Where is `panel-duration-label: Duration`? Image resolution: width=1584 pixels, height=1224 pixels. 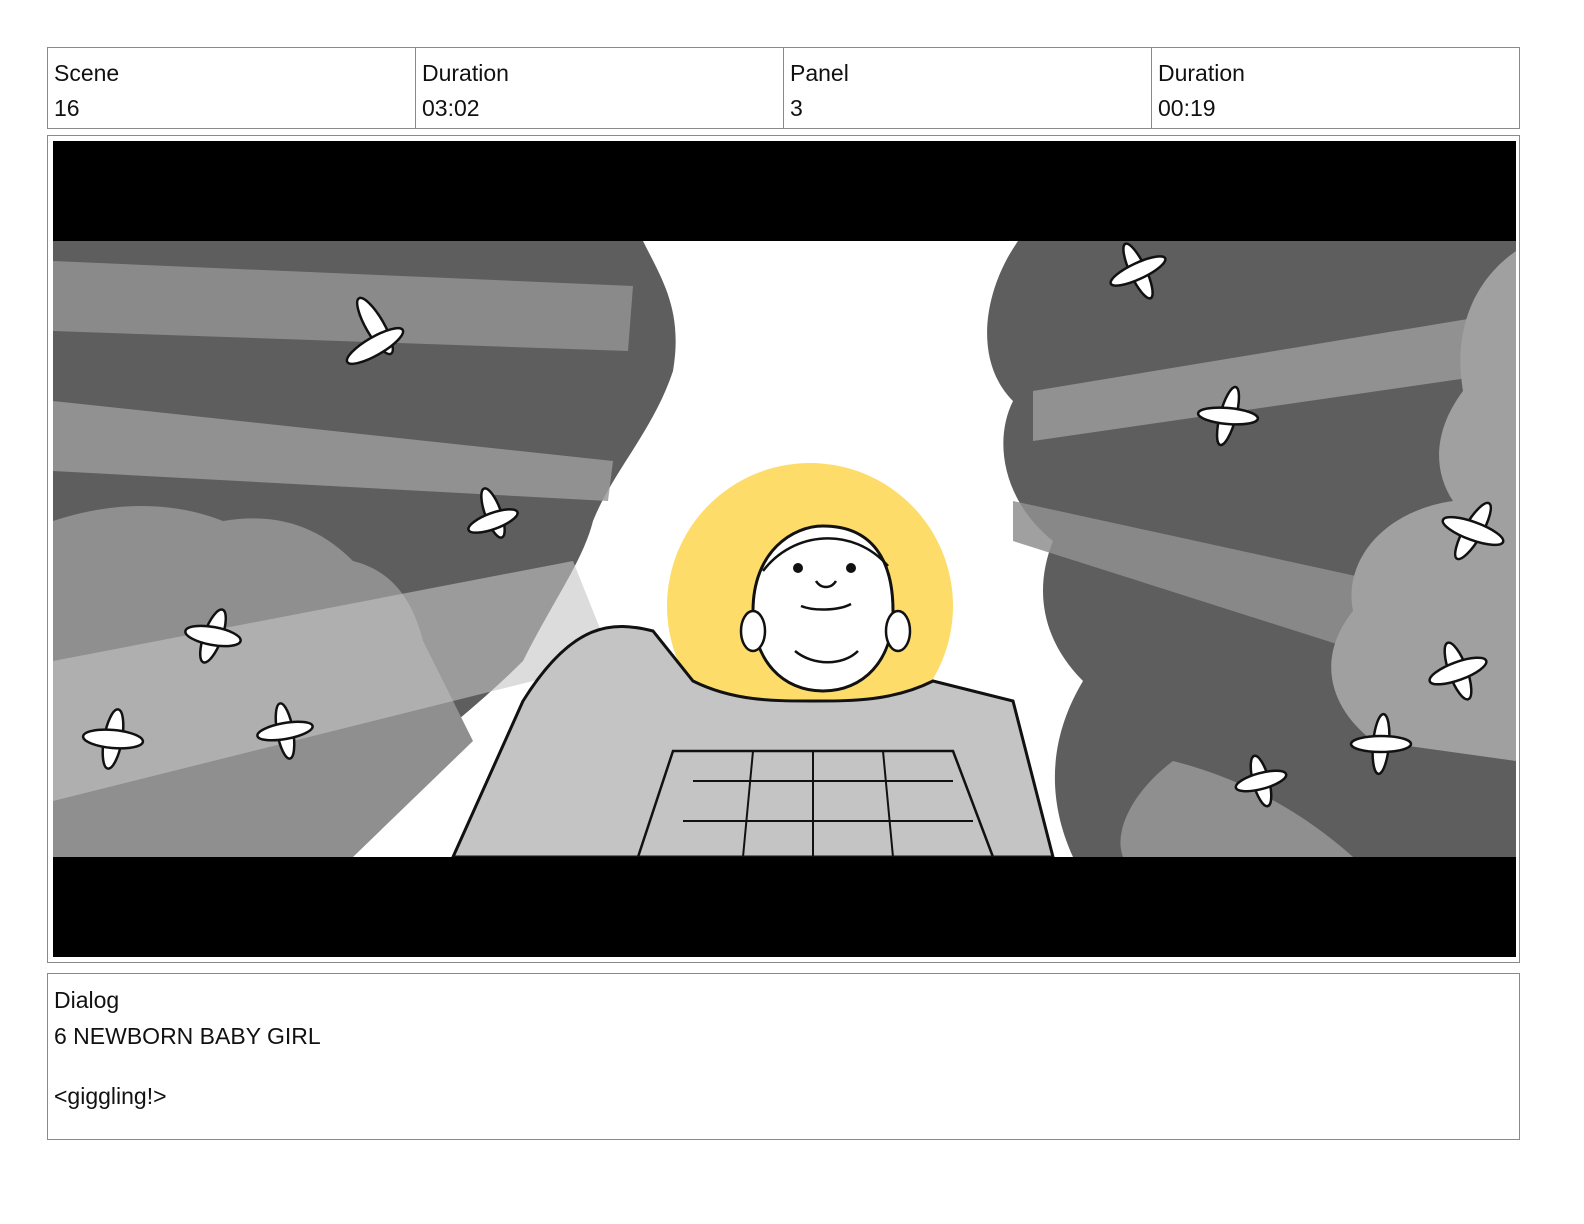 panel-duration-label: Duration is located at coordinates (1201, 73).